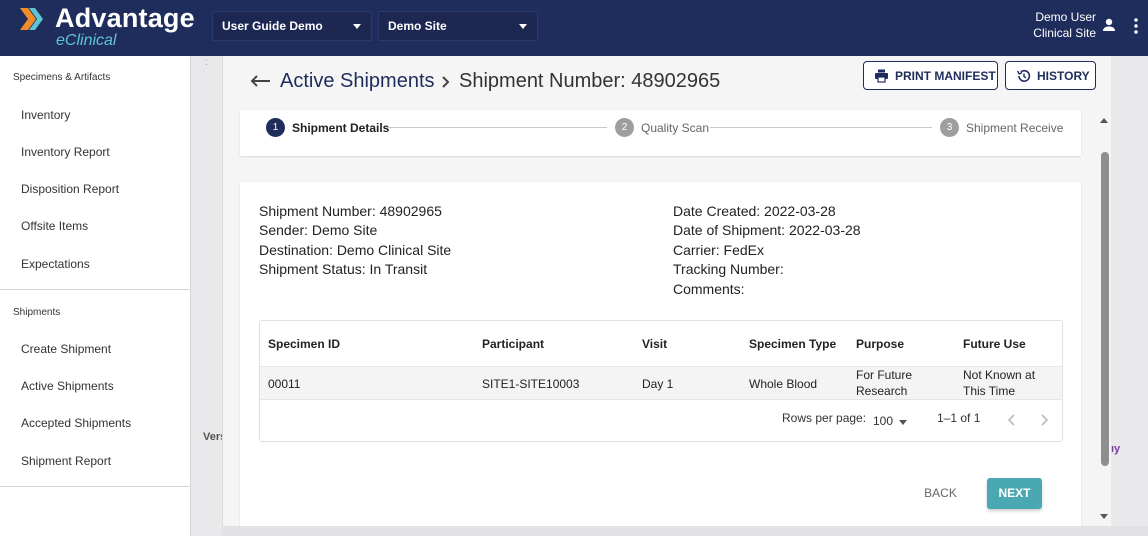 The image size is (1148, 536). Describe the element at coordinates (719, 250) in the screenshot. I see `carrier-text: Carrier: FedEx` at that location.